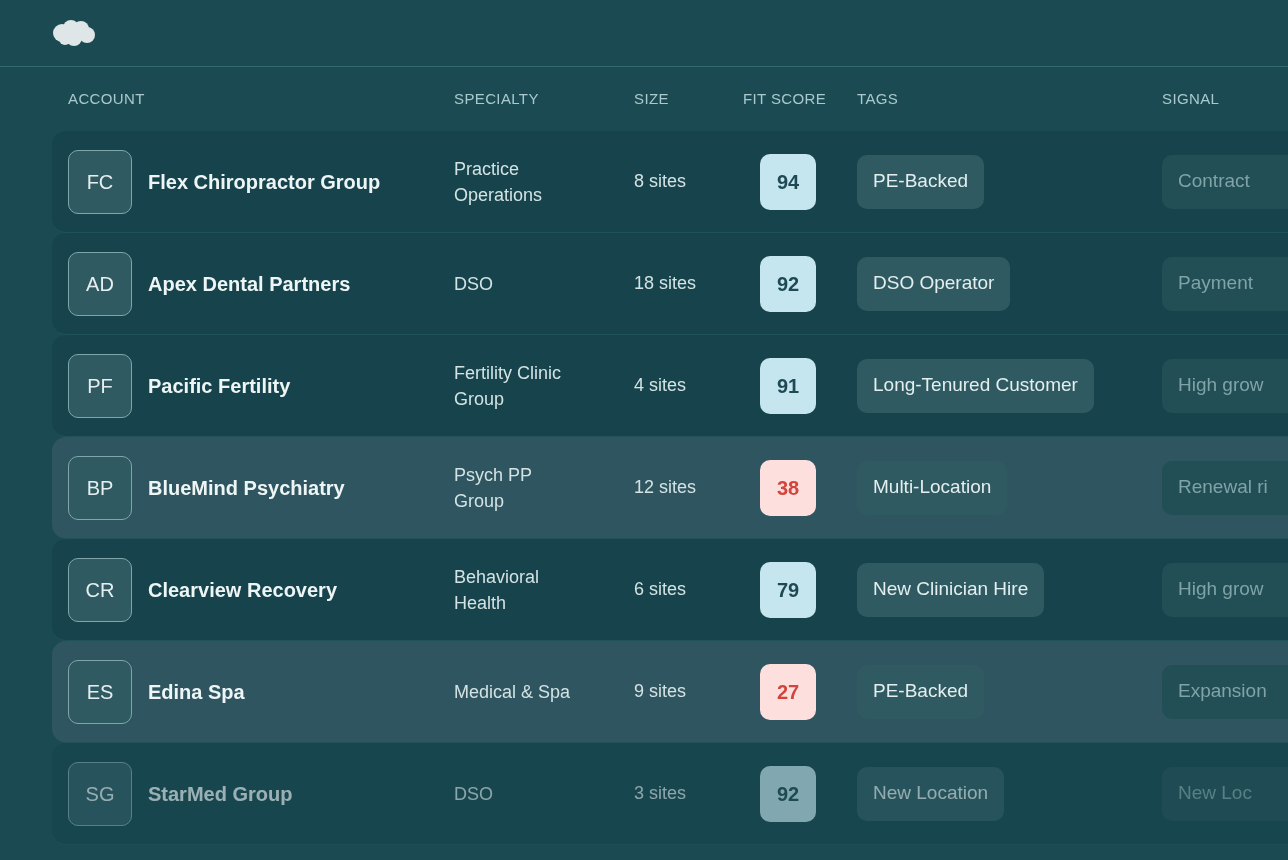 This screenshot has width=1288, height=860. I want to click on initials-avatar: PF, so click(100, 385).